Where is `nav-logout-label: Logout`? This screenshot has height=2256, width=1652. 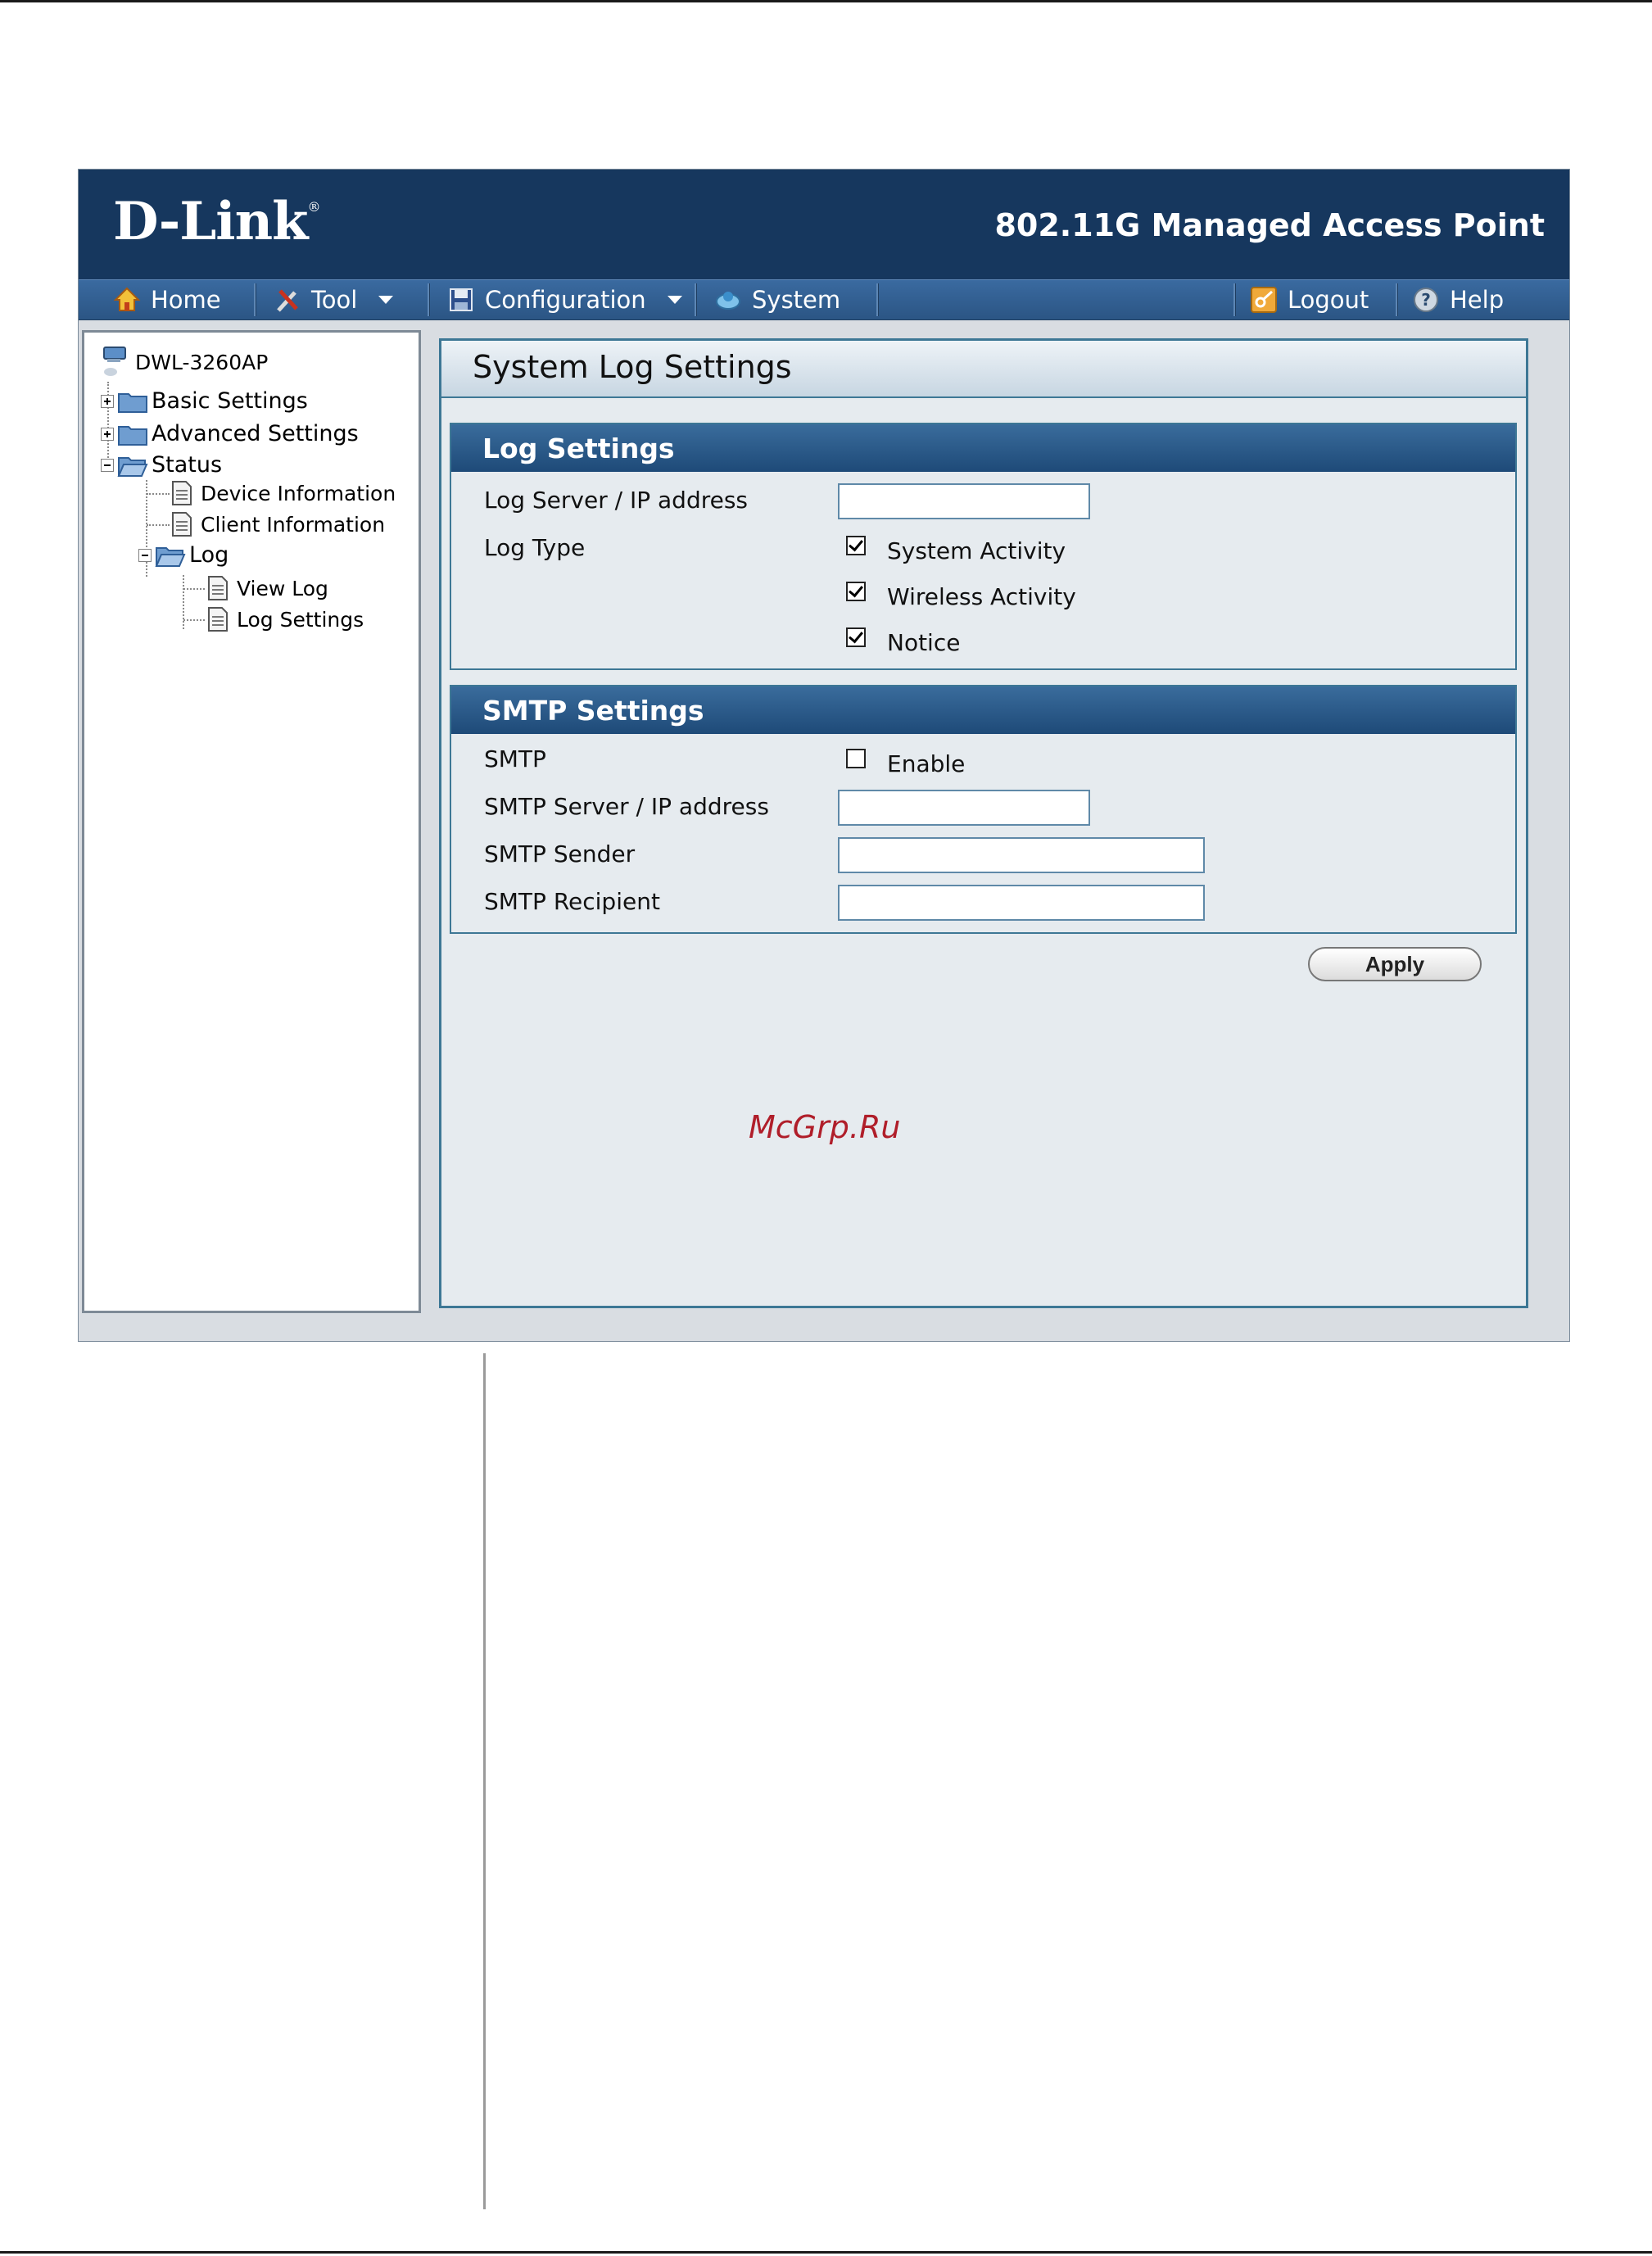 nav-logout-label: Logout is located at coordinates (1328, 300).